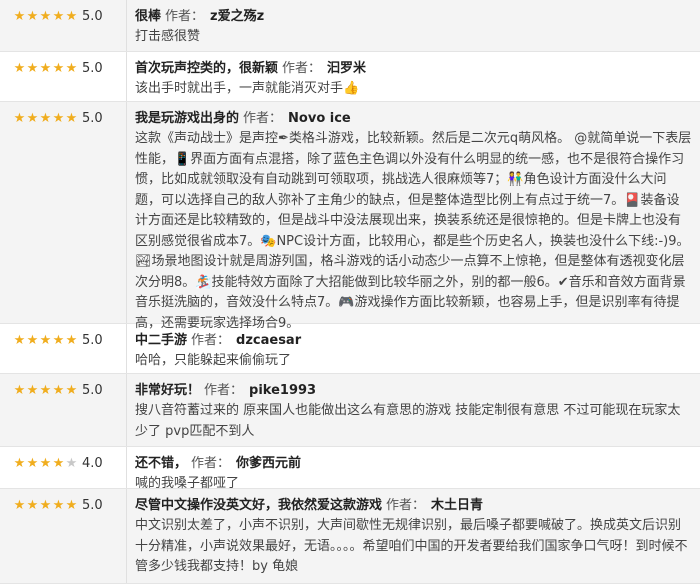  What do you see at coordinates (346, 68) in the screenshot?
I see `author-name: 汩罗米` at bounding box center [346, 68].